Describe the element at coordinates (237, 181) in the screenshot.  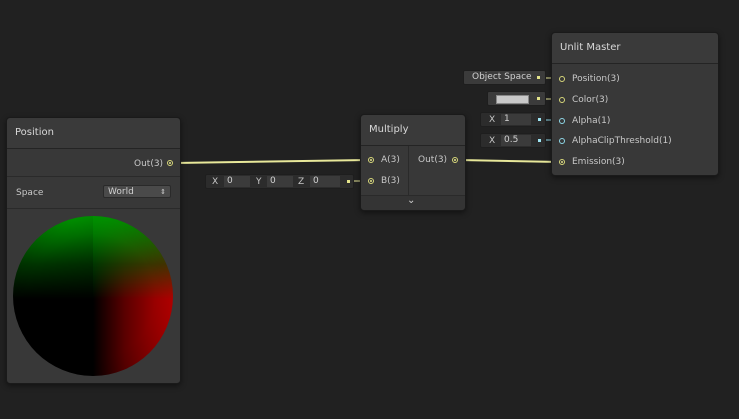
I see `vector-x-input: 0` at that location.